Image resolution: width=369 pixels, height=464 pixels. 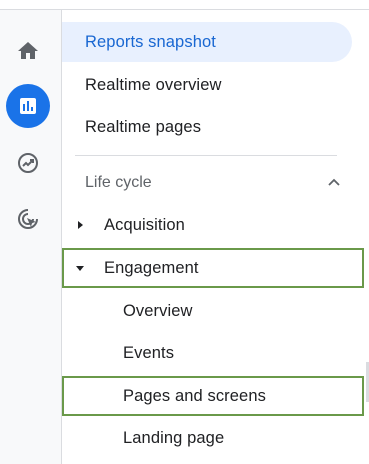 I want to click on advertising-nav-button, so click(x=28, y=219).